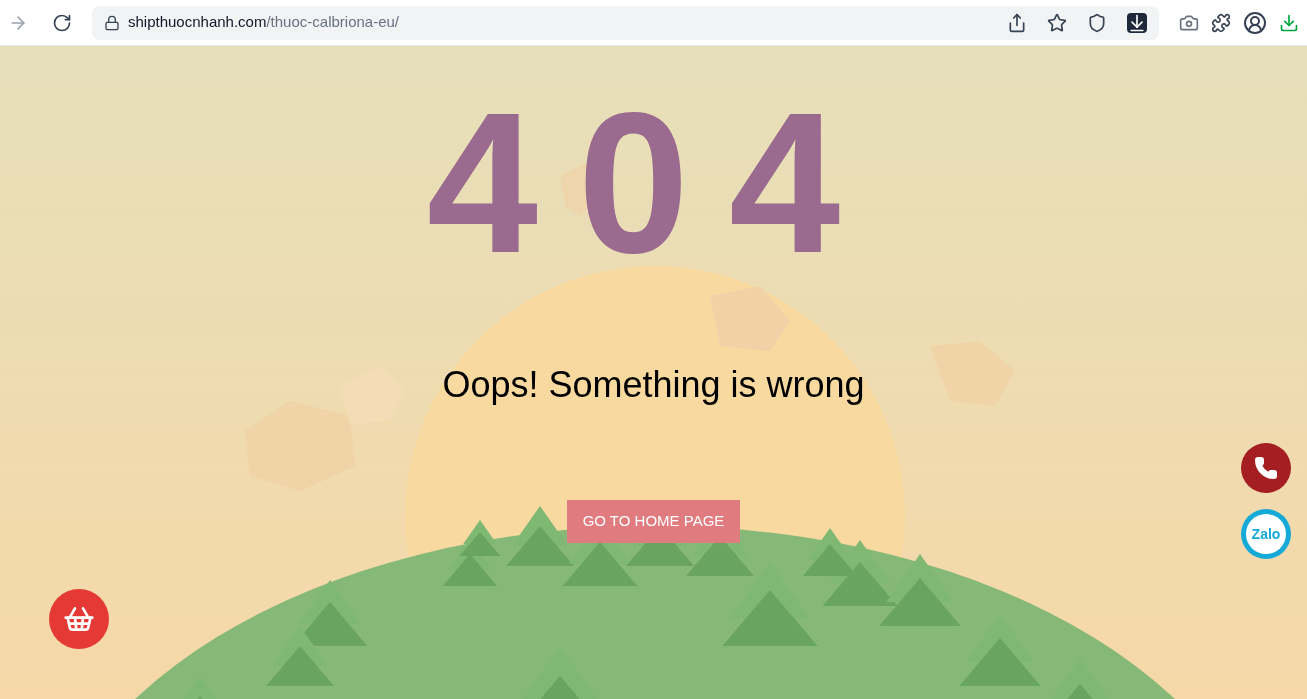  Describe the element at coordinates (653, 385) in the screenshot. I see `error-message: Oops! Something is wrong` at that location.